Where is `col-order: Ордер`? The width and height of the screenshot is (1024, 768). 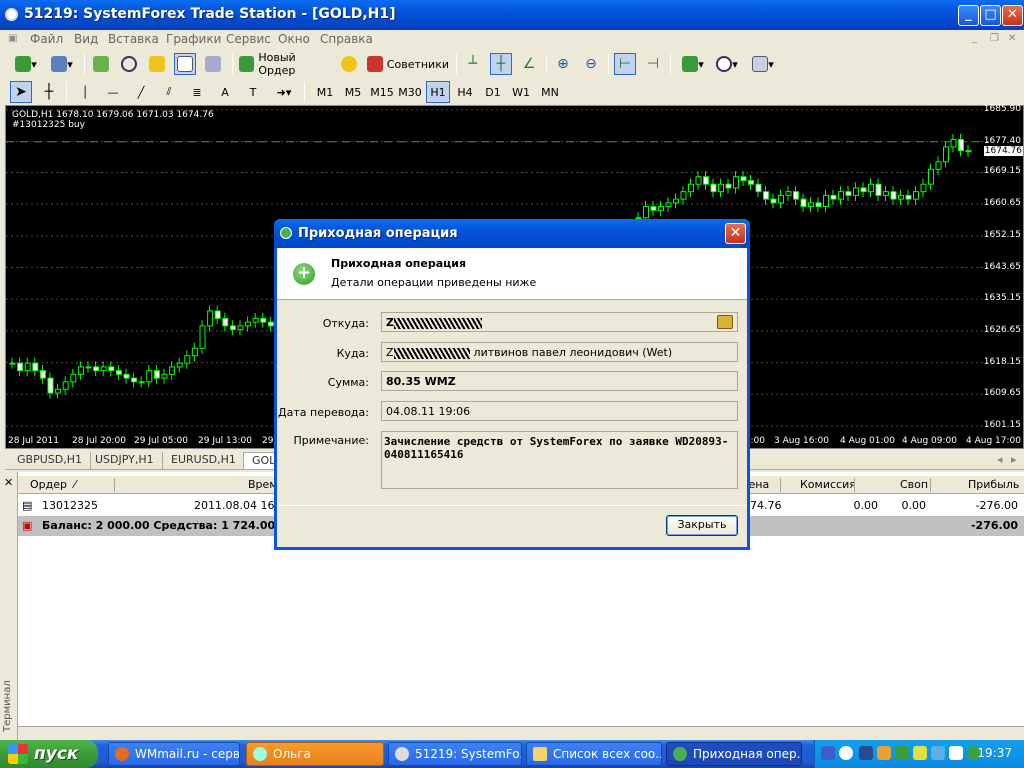
col-order: Ордер is located at coordinates (48, 484).